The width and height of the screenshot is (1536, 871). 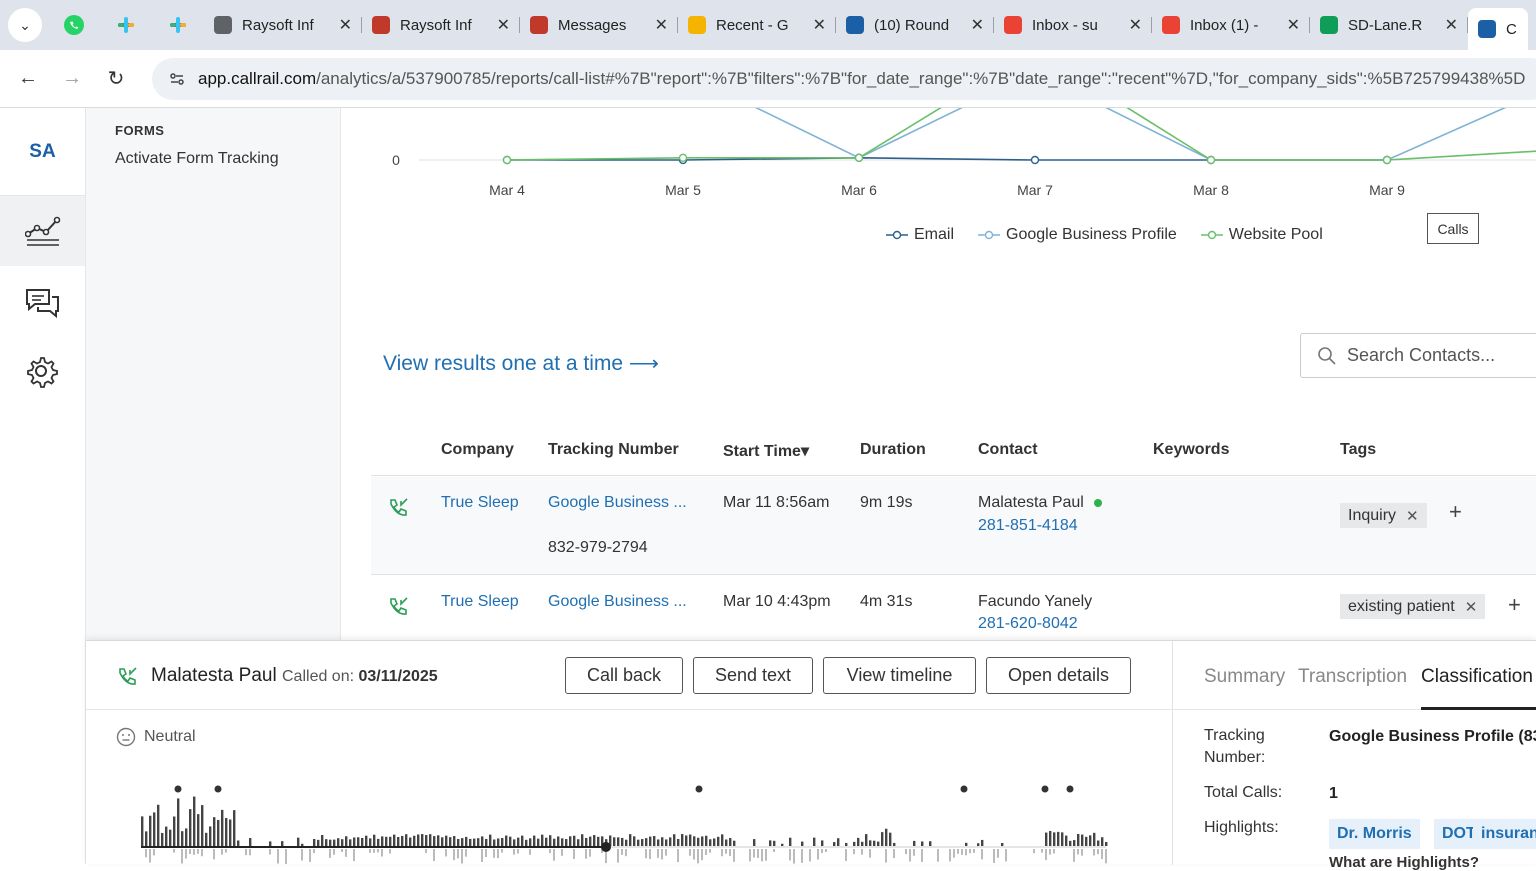 I want to click on contact-phone-link: 281-851-4184, so click(x=1028, y=526).